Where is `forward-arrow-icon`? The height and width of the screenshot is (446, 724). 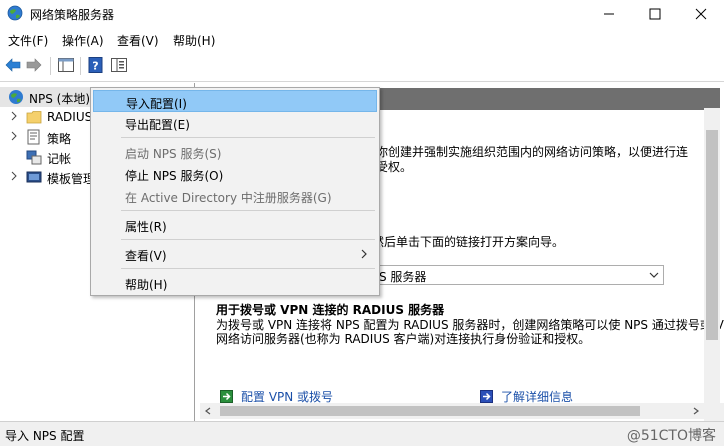
forward-arrow-icon is located at coordinates (34, 65).